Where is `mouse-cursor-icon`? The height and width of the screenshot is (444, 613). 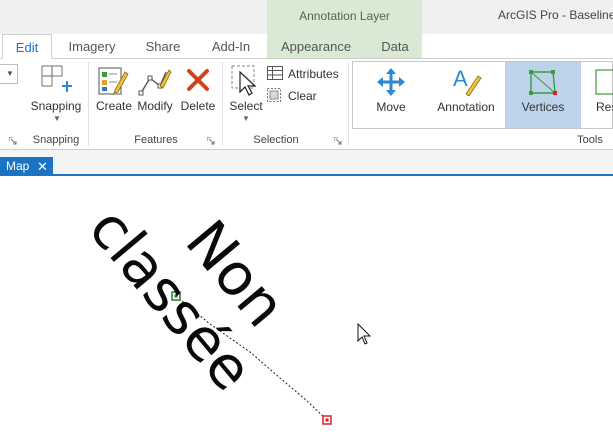 mouse-cursor-icon is located at coordinates (364, 333).